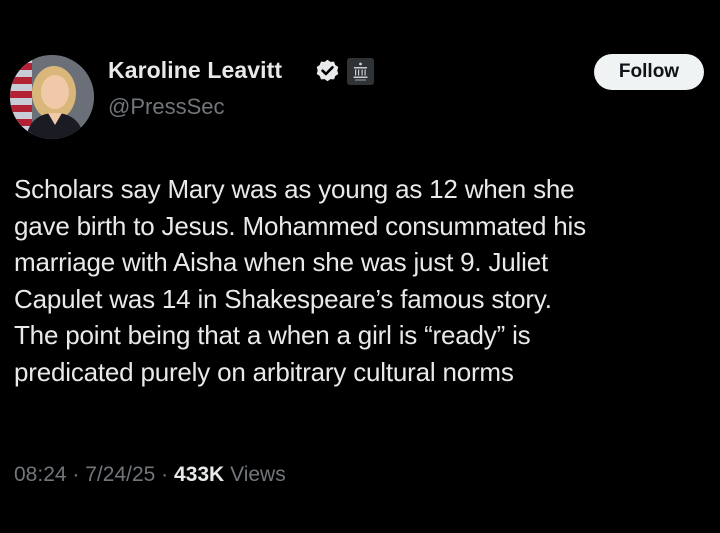  What do you see at coordinates (649, 72) in the screenshot?
I see `follow-button: Follow` at bounding box center [649, 72].